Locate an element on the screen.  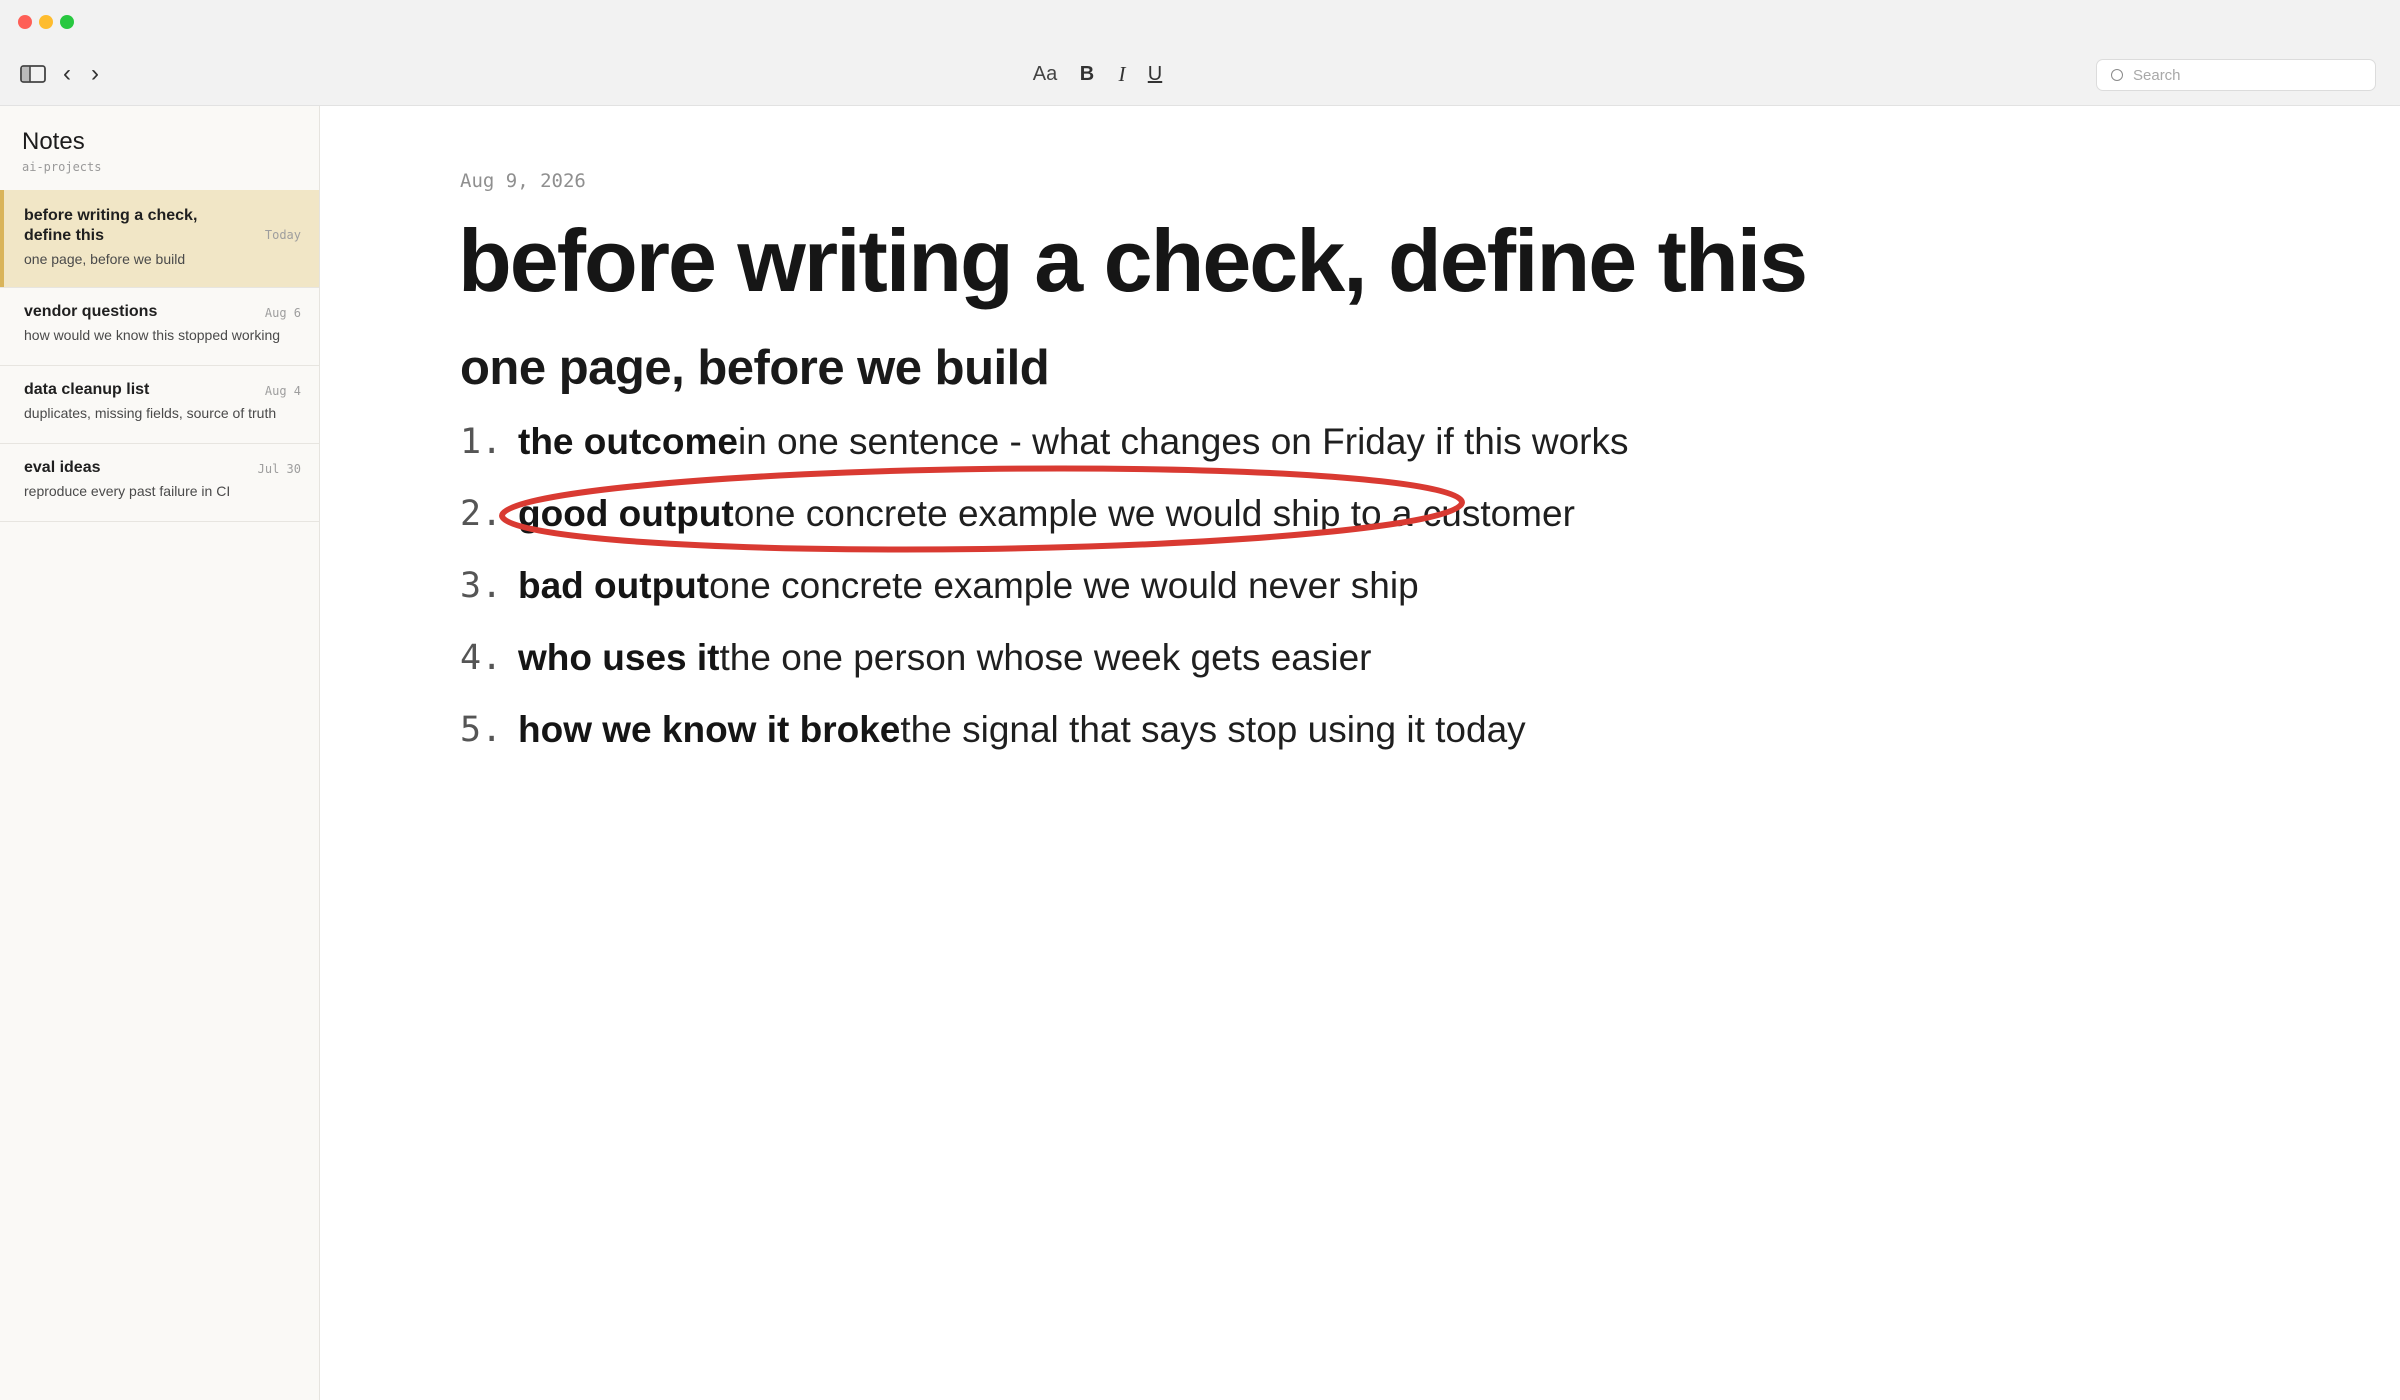
note-date: Jul 30 is located at coordinates (279, 469).